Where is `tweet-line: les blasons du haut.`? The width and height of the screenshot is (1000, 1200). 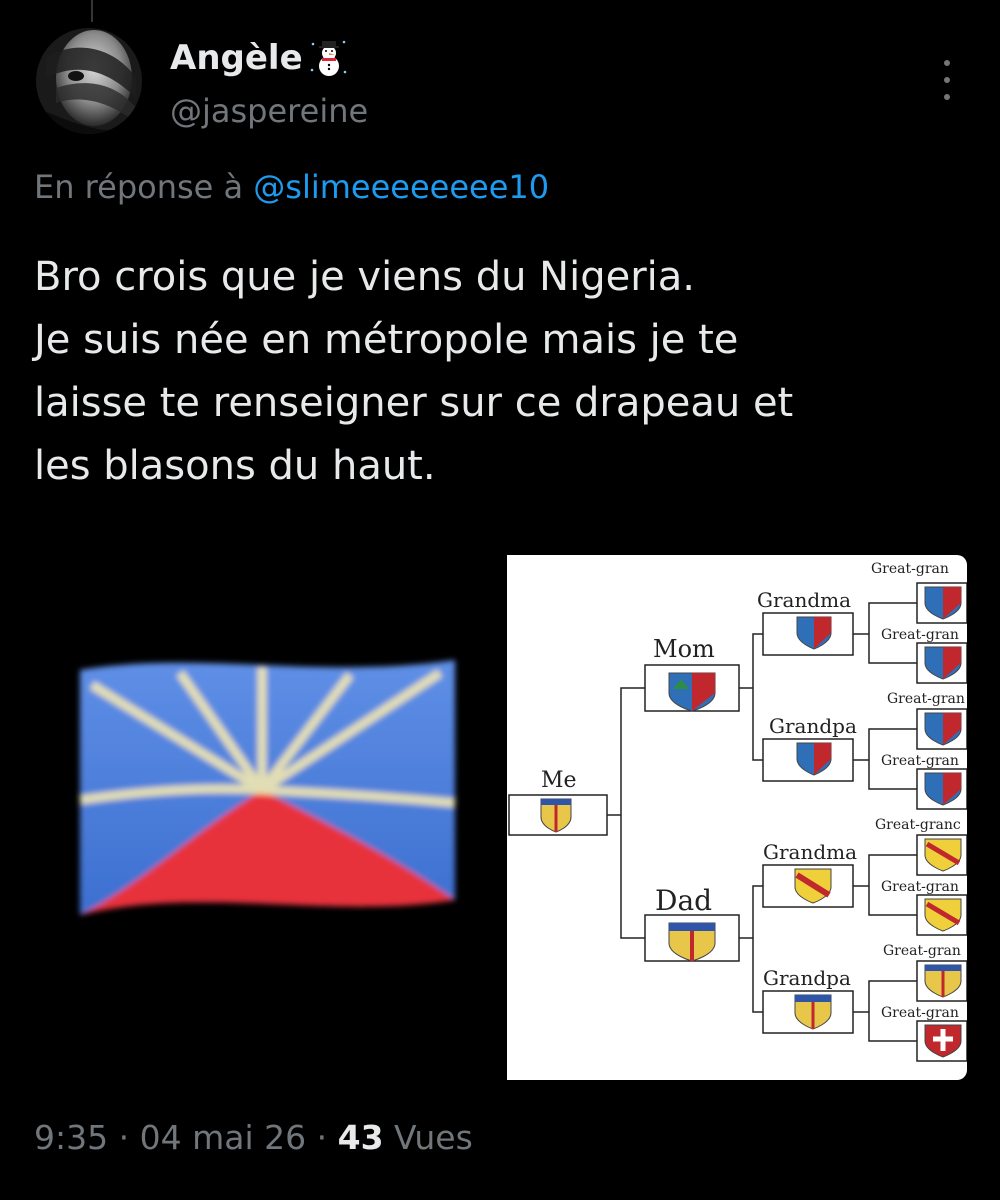 tweet-line: les blasons du haut. is located at coordinates (235, 466).